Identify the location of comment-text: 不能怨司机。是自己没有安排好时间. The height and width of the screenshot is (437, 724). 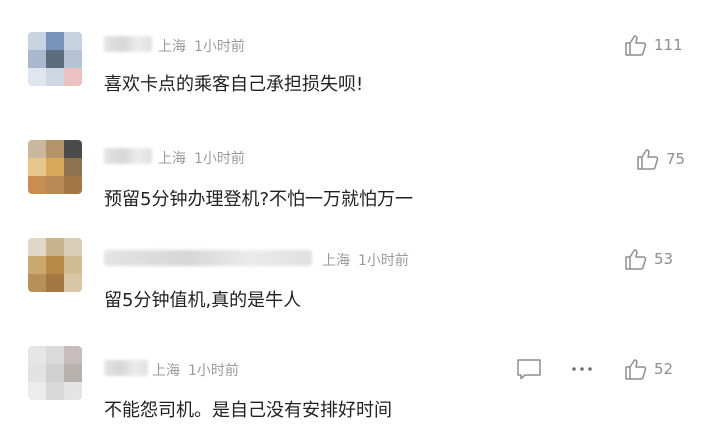
(248, 410).